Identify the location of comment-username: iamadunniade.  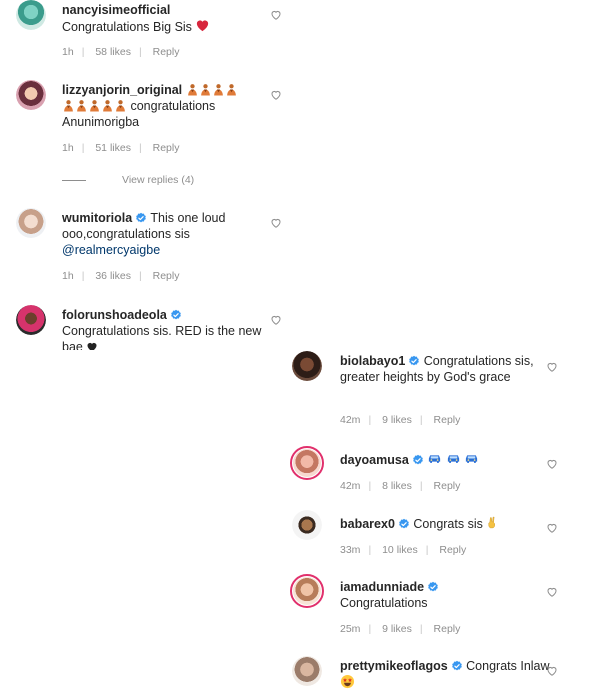
(382, 587).